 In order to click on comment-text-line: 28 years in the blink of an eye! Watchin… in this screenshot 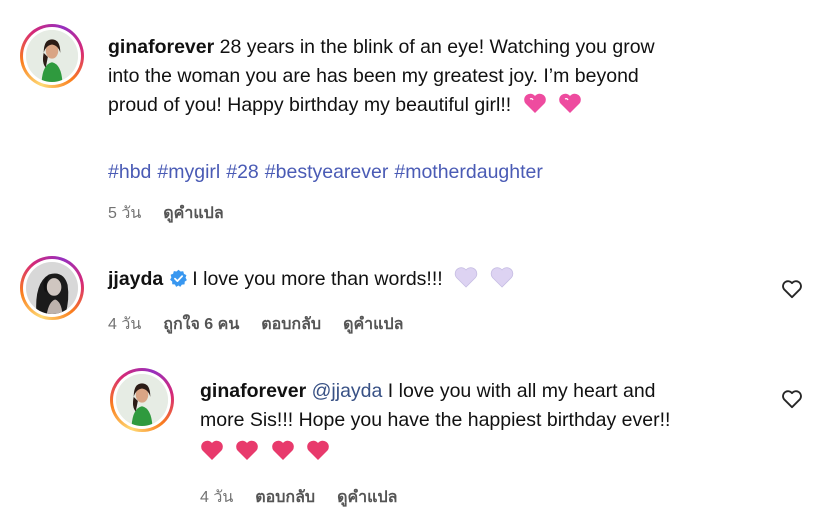, I will do `click(437, 47)`.